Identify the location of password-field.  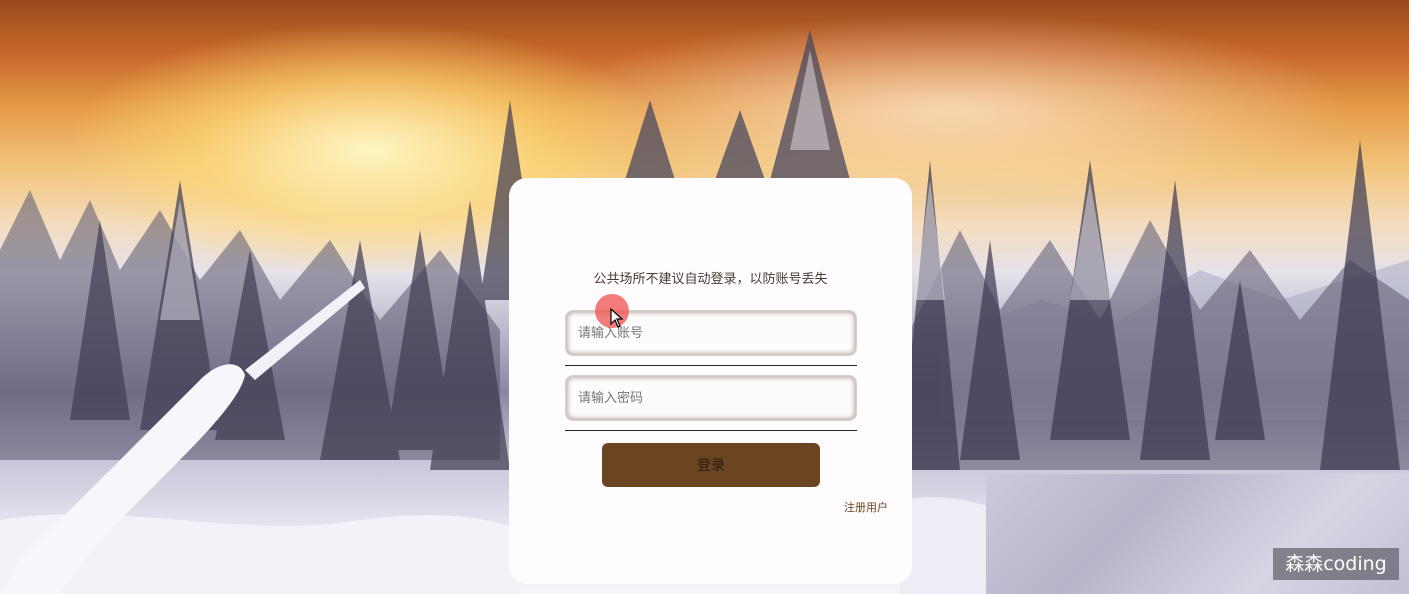
(712, 398).